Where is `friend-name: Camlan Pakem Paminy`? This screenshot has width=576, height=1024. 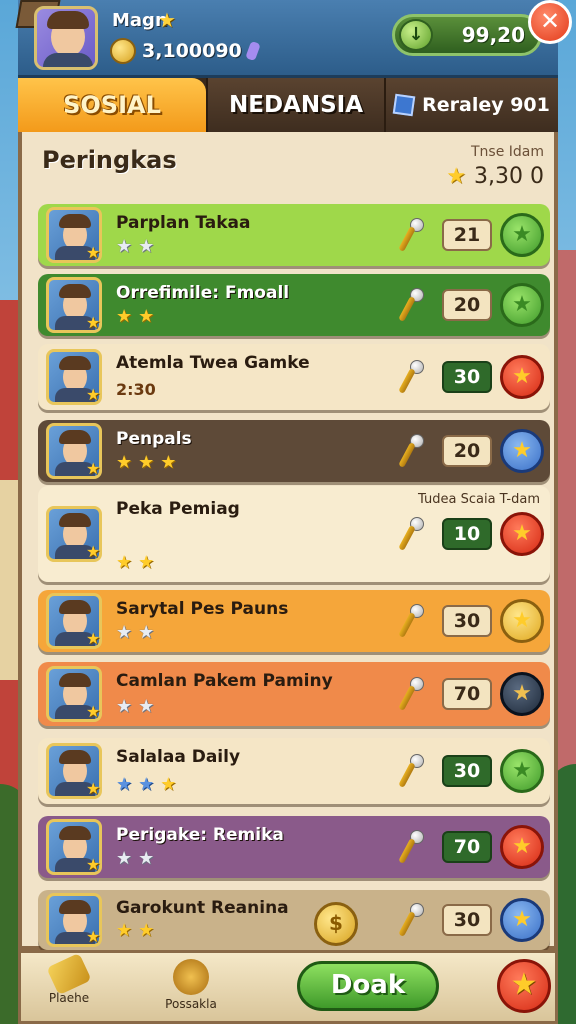
friend-name: Camlan Pakem Paminy is located at coordinates (224, 681).